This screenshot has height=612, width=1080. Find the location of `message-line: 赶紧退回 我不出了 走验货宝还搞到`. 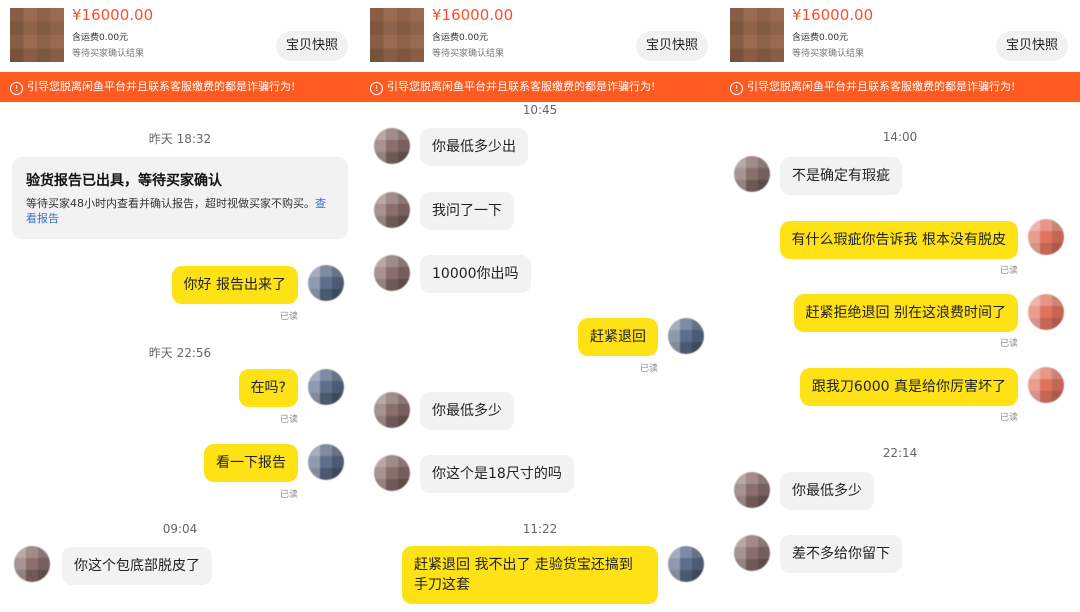

message-line: 赶紧退回 我不出了 走验货宝还搞到 is located at coordinates (523, 565).